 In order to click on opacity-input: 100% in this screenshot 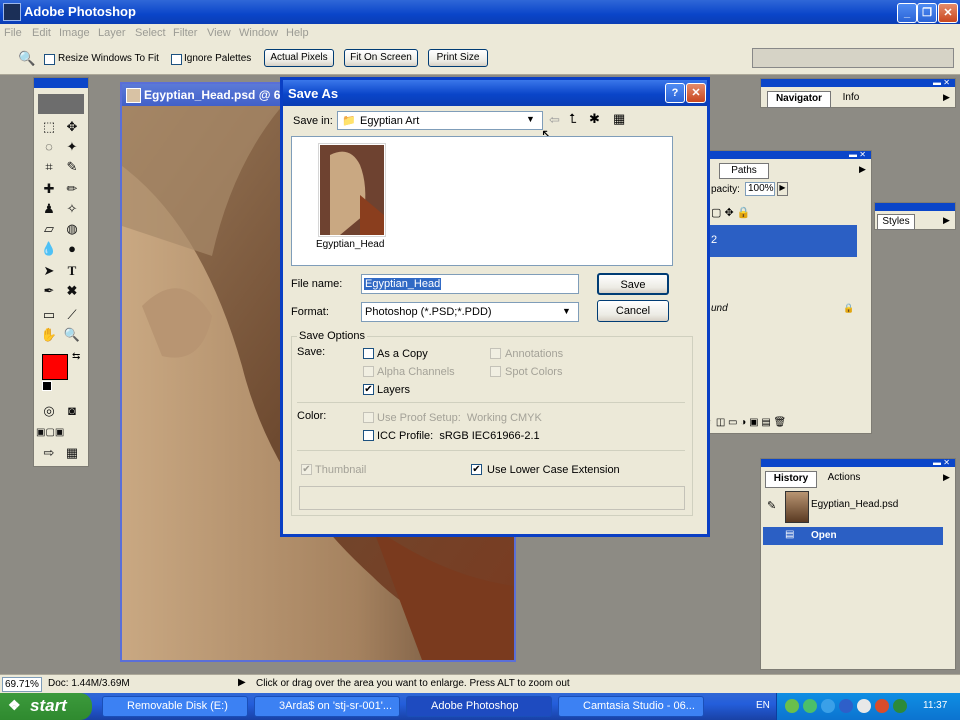, I will do `click(760, 189)`.